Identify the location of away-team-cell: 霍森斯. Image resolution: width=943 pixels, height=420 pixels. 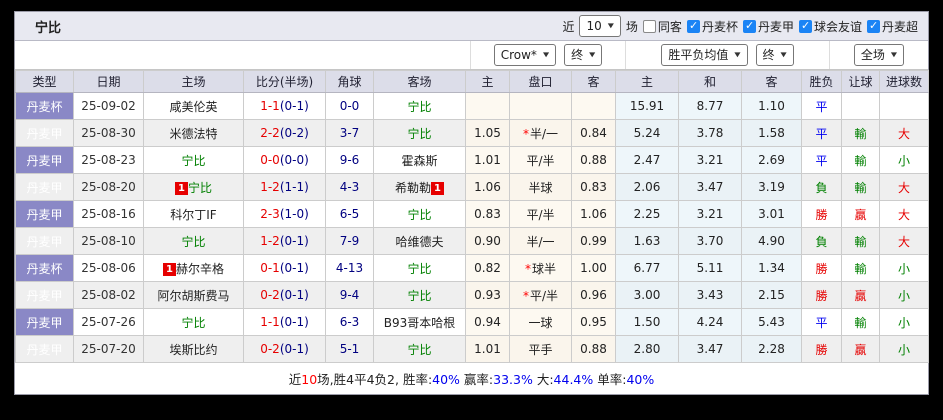
(419, 160).